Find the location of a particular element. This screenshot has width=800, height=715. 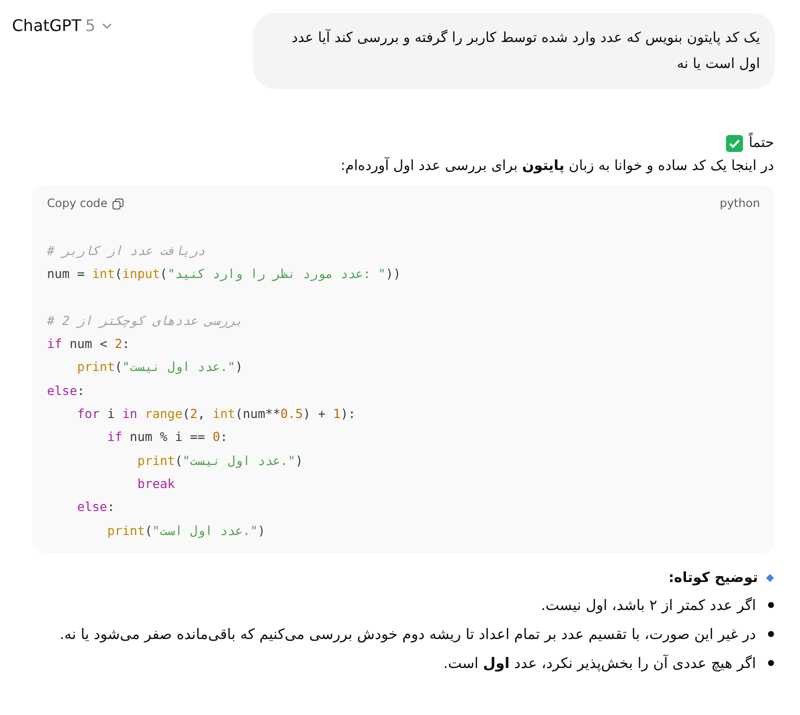

explanation-heading: توضیح کوتاه: is located at coordinates (713, 578).